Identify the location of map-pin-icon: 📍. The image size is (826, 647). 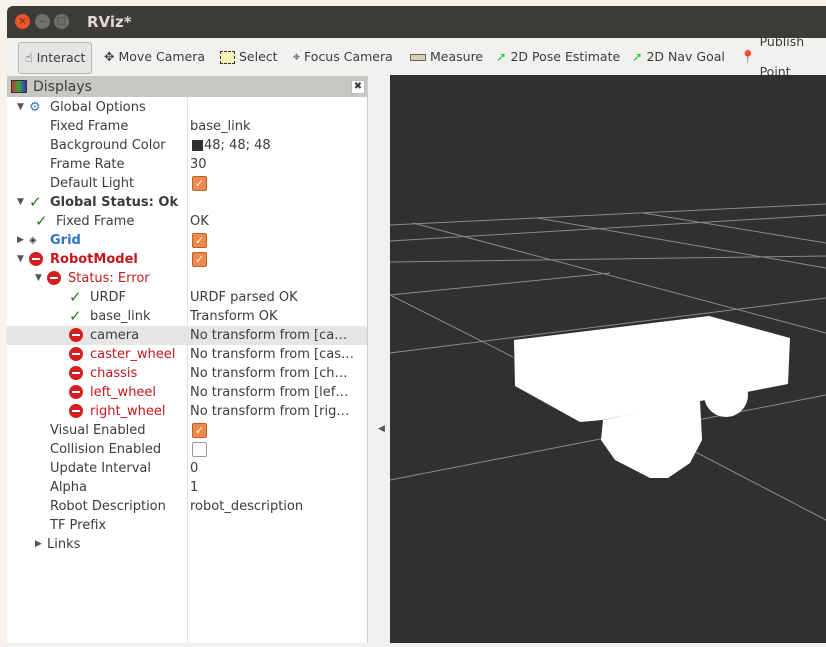
(748, 56).